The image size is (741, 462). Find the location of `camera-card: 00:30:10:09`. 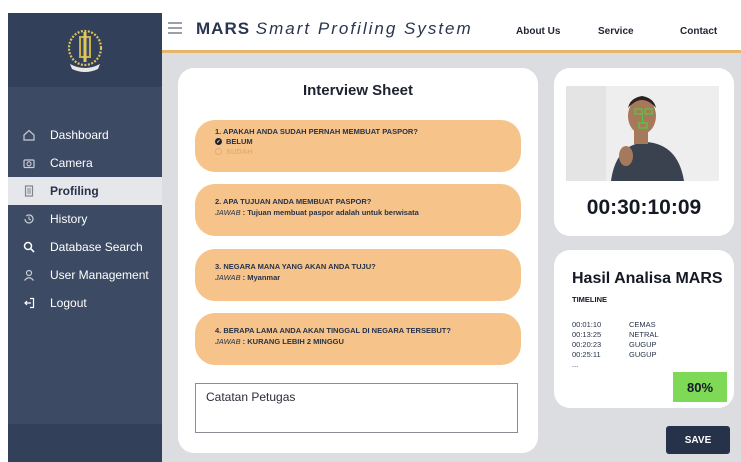

camera-card: 00:30:10:09 is located at coordinates (644, 152).